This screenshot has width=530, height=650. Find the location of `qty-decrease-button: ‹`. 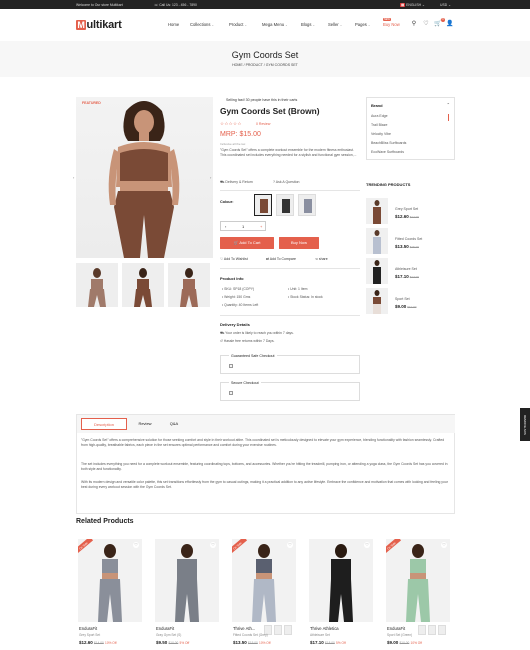

qty-decrease-button: ‹ is located at coordinates (225, 226).